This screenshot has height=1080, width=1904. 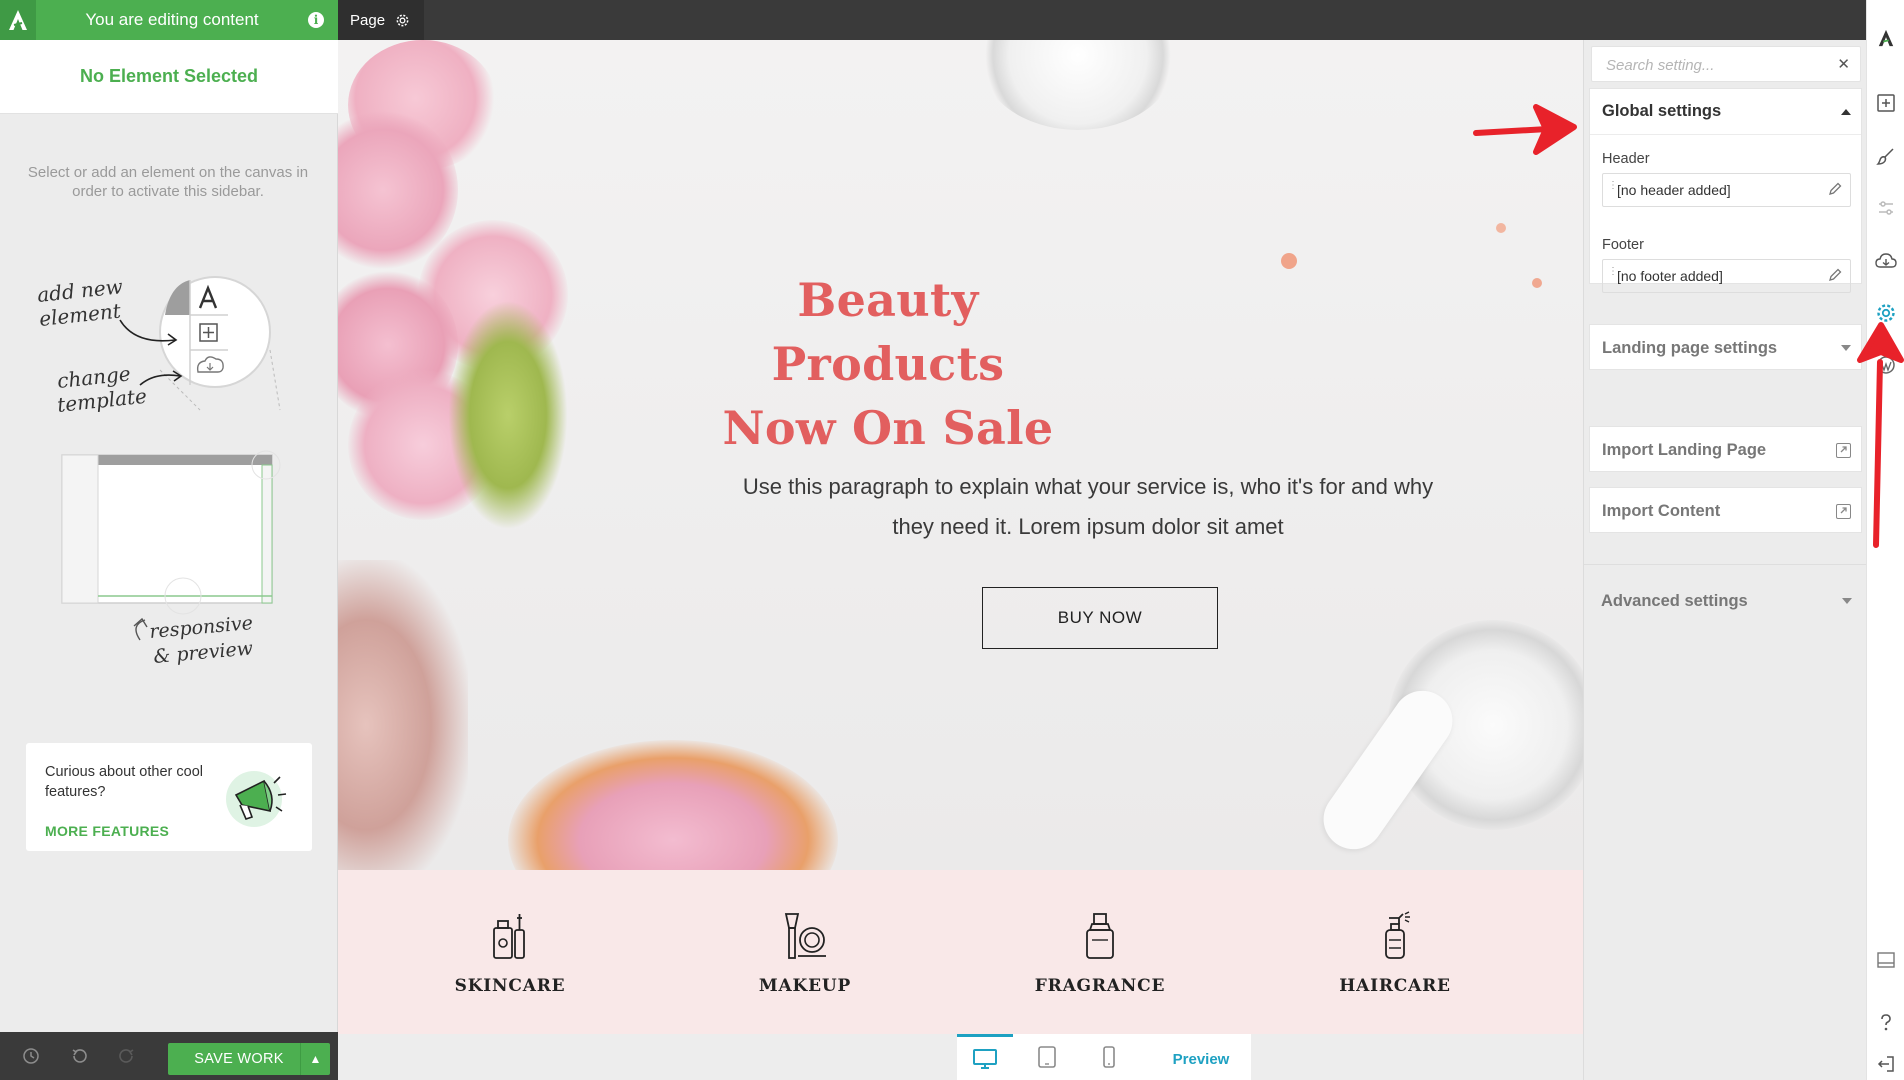 I want to click on exit-editor-icon, so click(x=1885, y=1062).